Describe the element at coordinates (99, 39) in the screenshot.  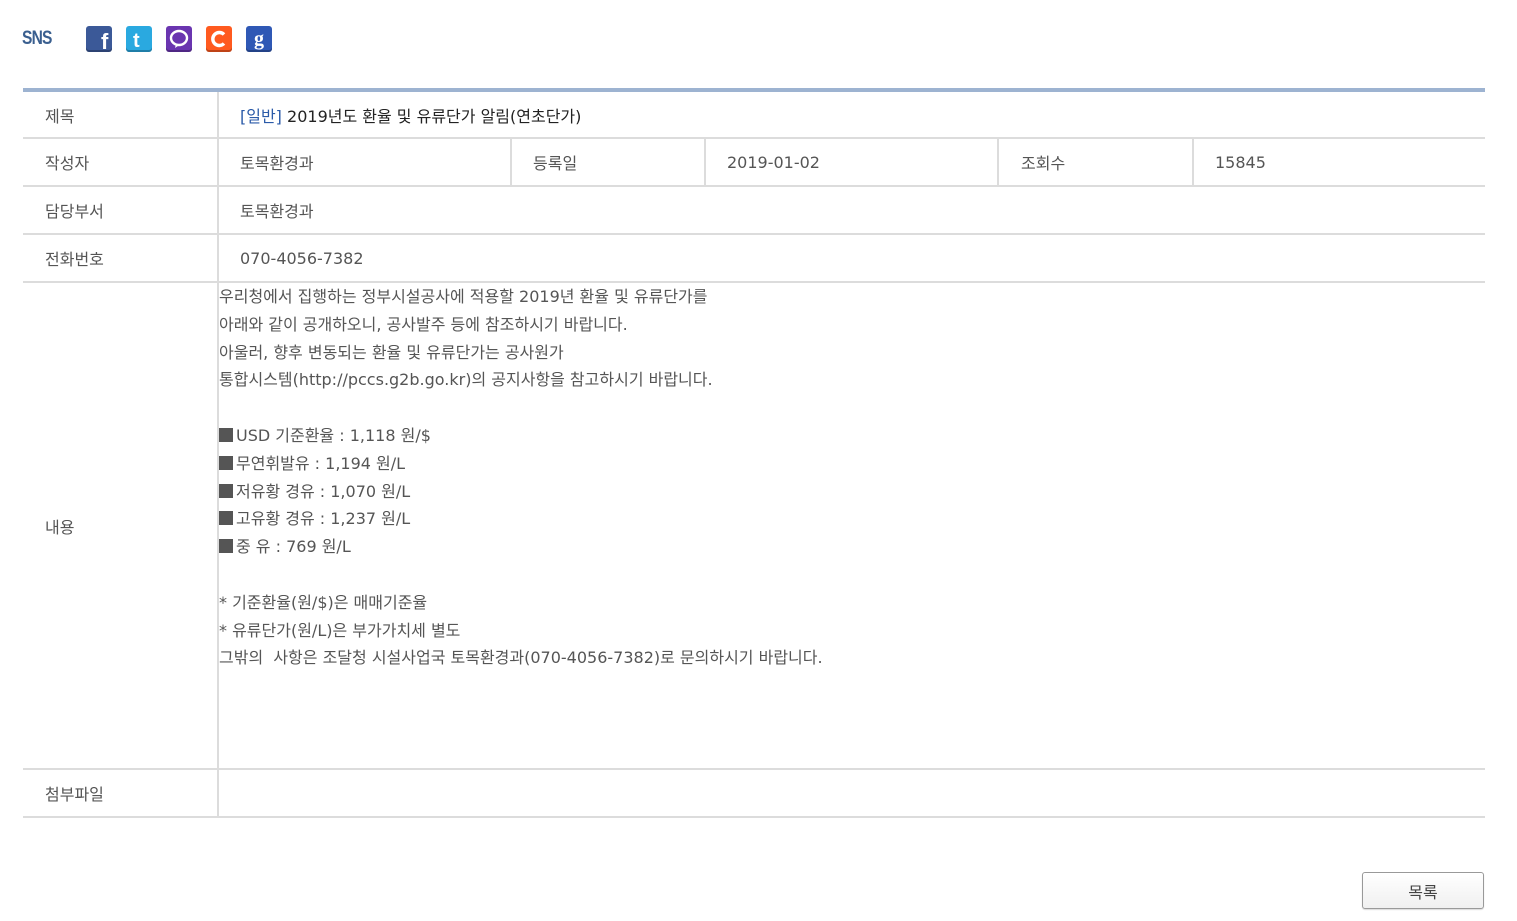
I see `facebook-icon: f` at that location.